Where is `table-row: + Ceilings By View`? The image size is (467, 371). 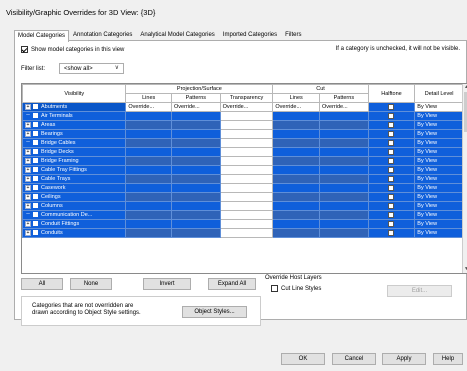
table-row: + Ceilings By View is located at coordinates (243, 197).